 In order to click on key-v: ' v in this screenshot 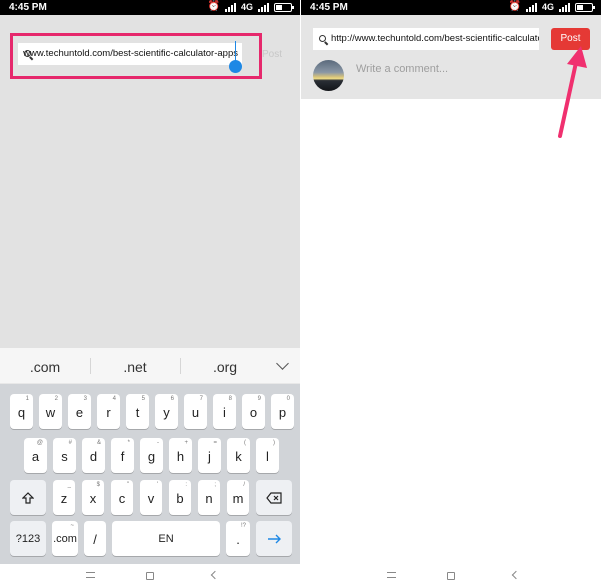, I will do `click(151, 497)`.